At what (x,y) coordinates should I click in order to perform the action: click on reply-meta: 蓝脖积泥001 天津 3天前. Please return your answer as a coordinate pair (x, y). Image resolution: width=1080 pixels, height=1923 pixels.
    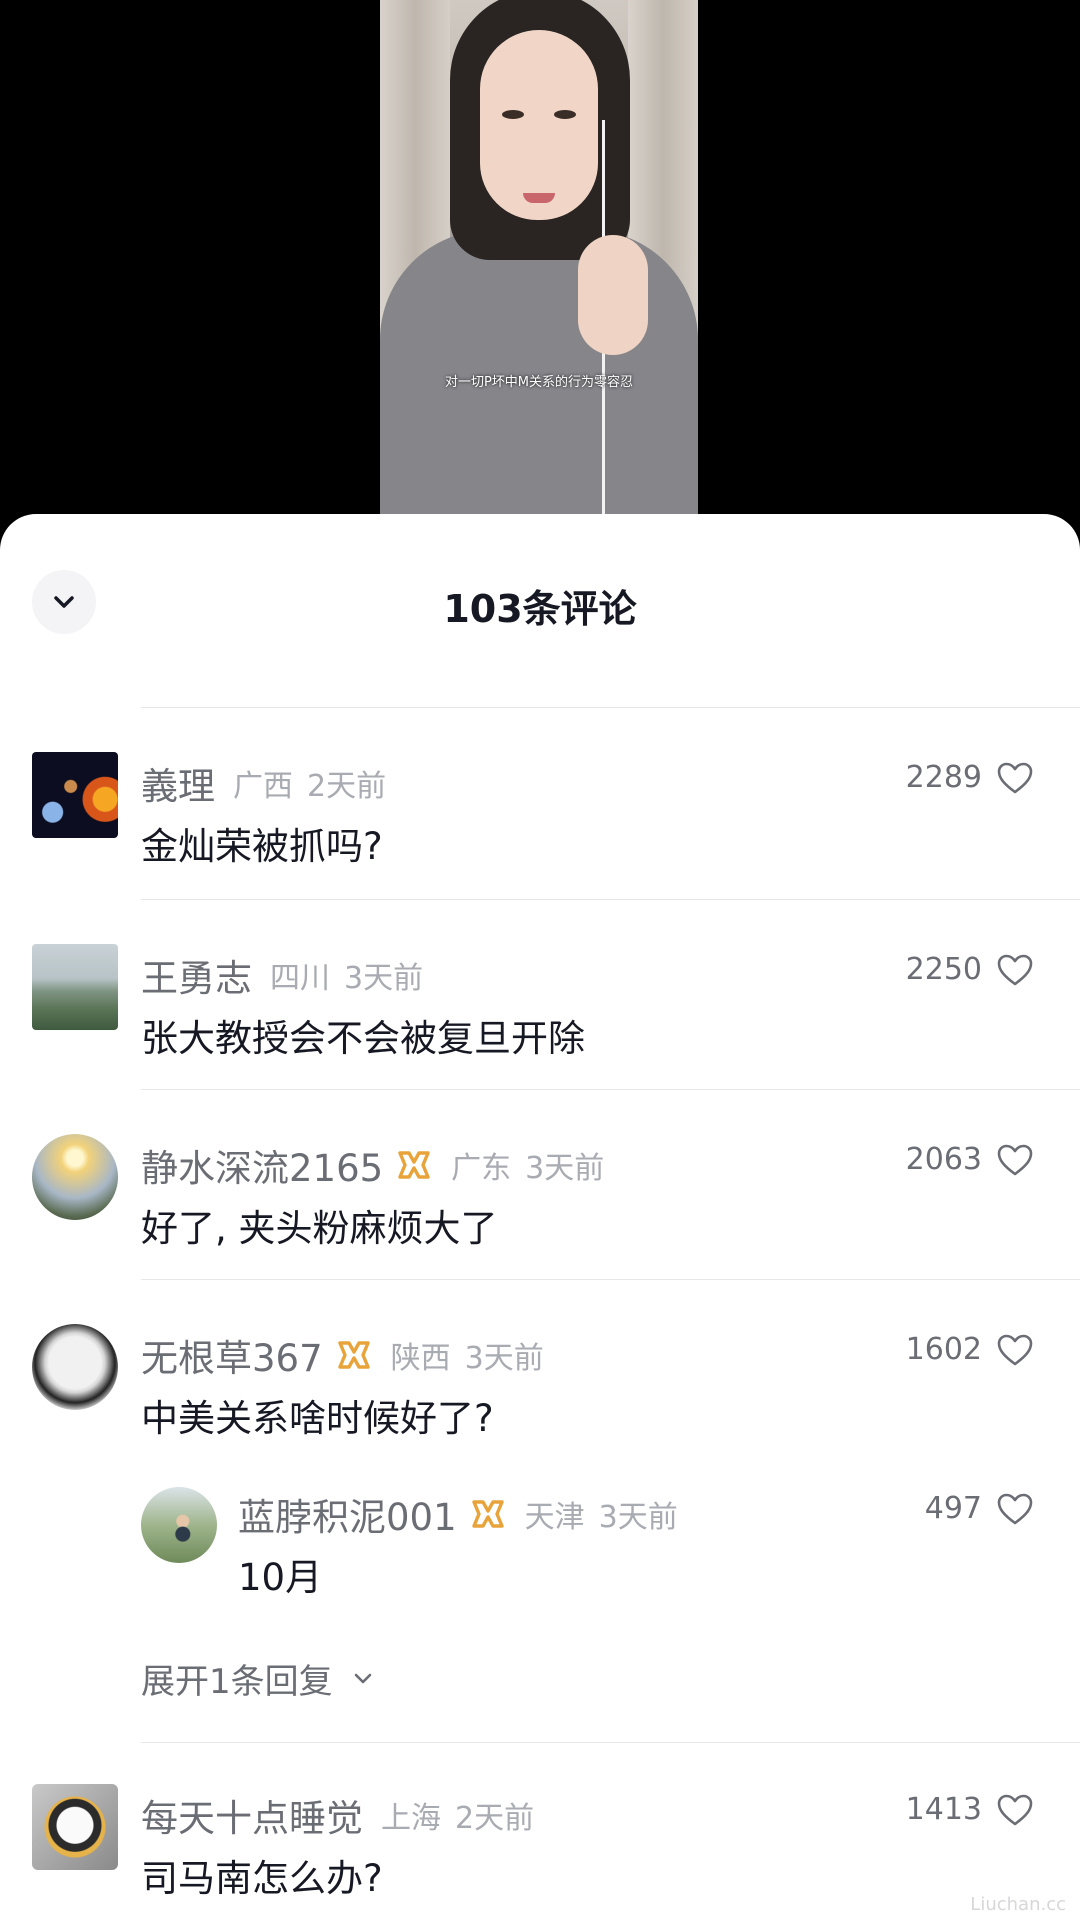
    Looking at the image, I should click on (458, 1514).